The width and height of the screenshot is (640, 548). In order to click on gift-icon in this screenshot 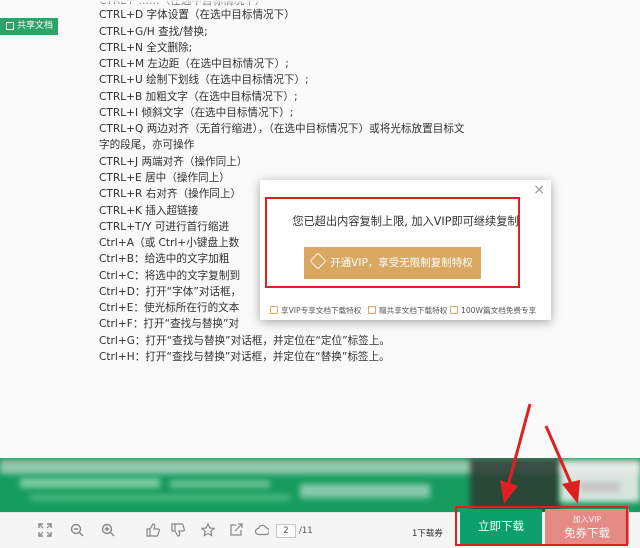, I will do `click(372, 310)`.